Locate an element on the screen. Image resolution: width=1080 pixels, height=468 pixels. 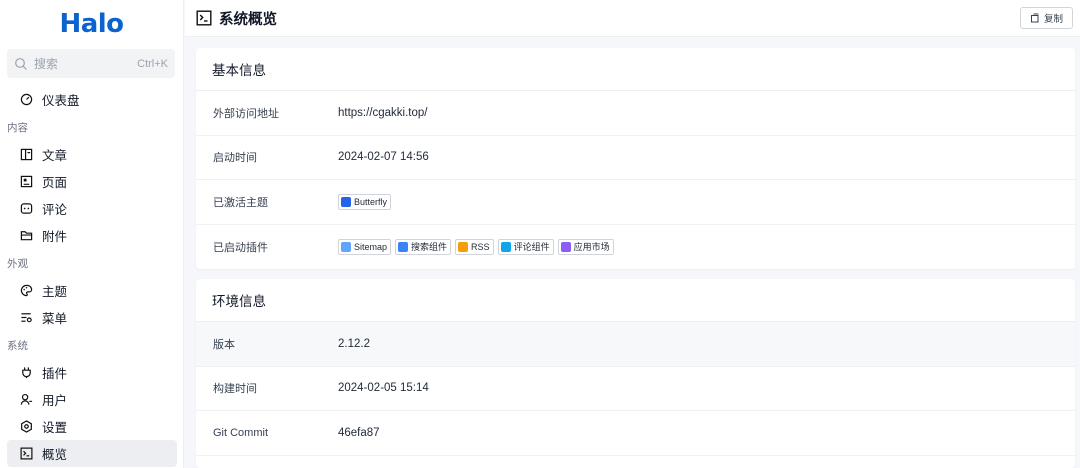
page-title: 系统概览 is located at coordinates (248, 19).